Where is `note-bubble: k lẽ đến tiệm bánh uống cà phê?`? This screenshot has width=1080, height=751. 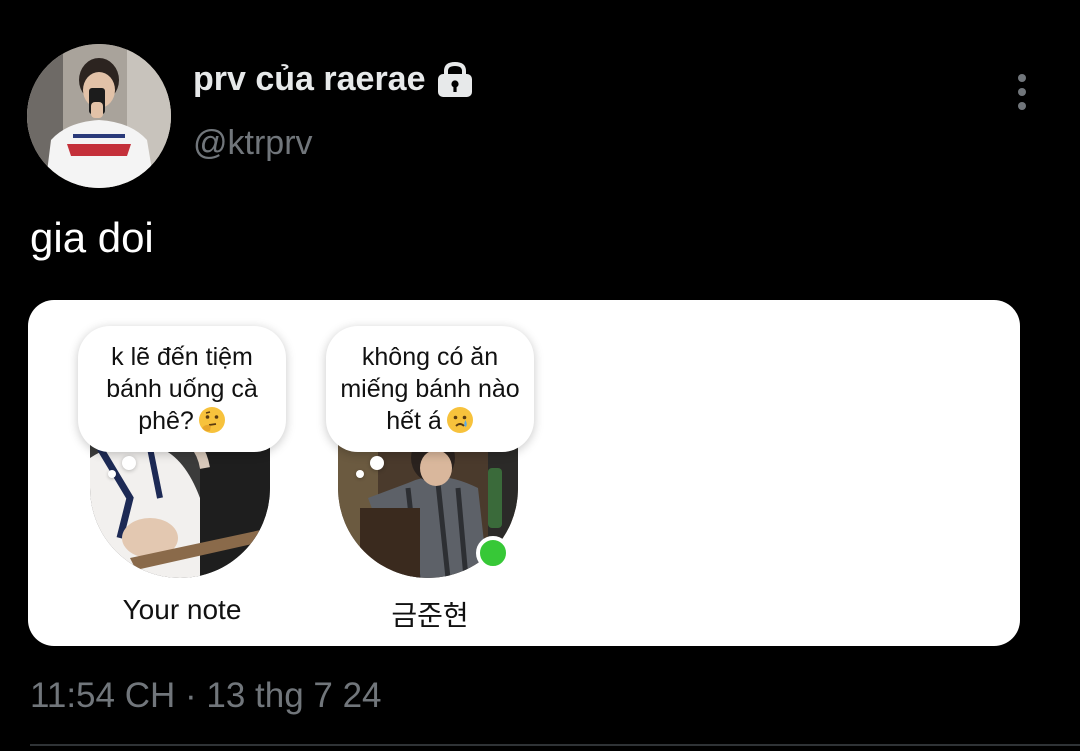
note-bubble: k lẽ đến tiệm bánh uống cà phê? is located at coordinates (182, 389).